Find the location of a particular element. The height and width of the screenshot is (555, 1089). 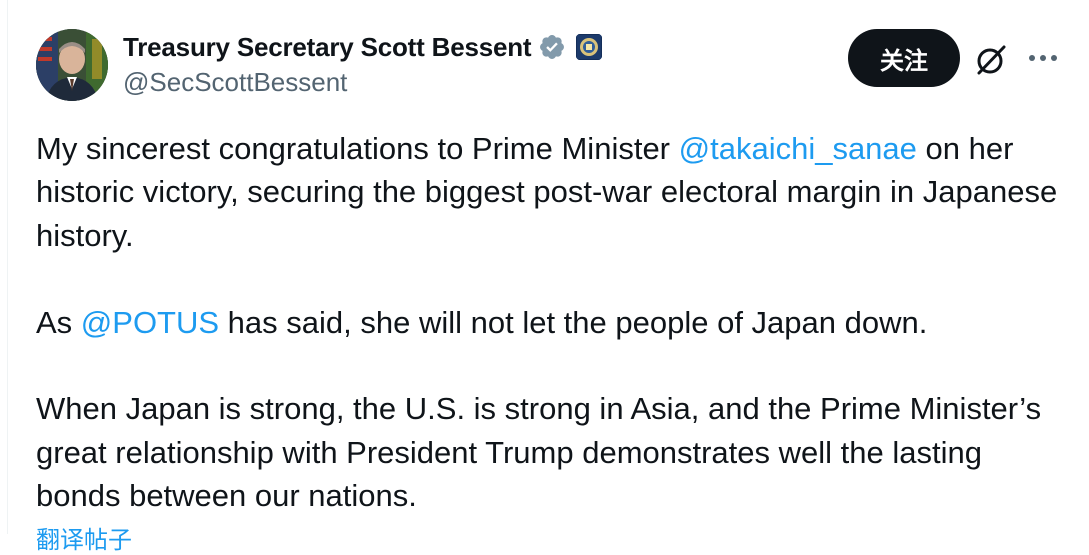

translate-post-link: 翻译帖子 is located at coordinates (84, 537).